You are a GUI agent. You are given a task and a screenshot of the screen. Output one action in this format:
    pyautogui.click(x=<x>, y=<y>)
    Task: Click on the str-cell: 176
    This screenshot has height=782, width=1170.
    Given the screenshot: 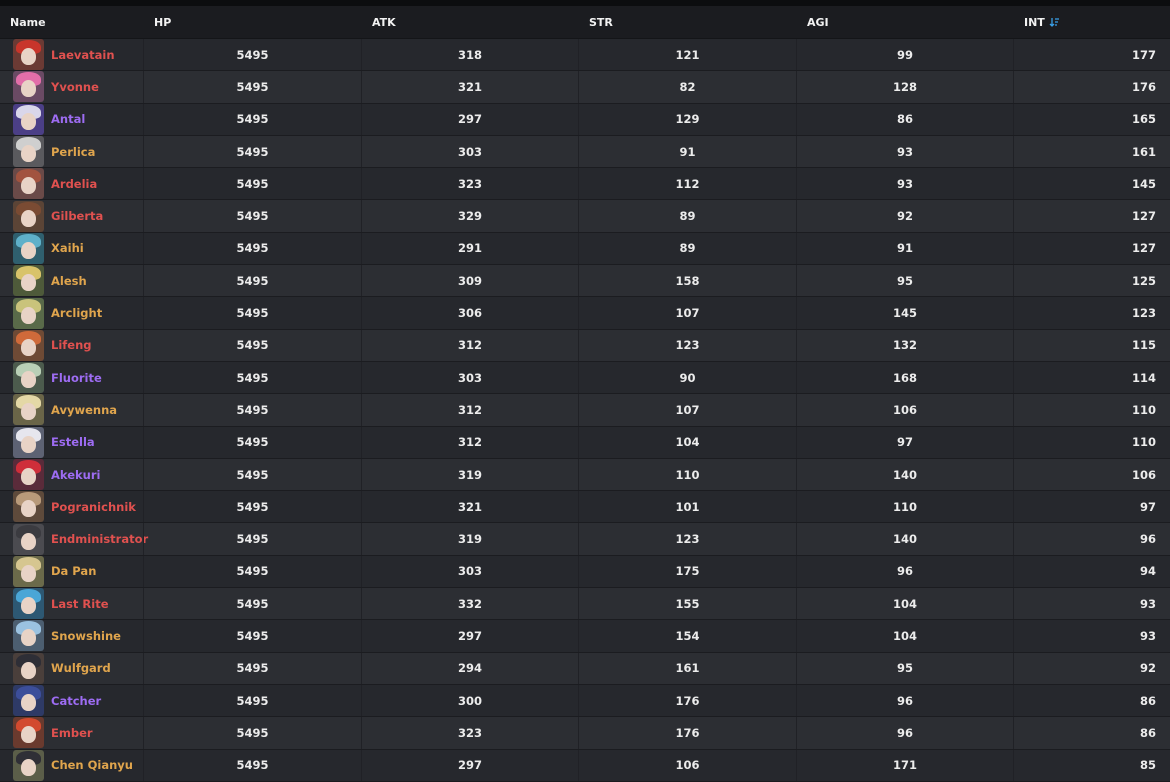 What is the action you would take?
    pyautogui.click(x=687, y=700)
    